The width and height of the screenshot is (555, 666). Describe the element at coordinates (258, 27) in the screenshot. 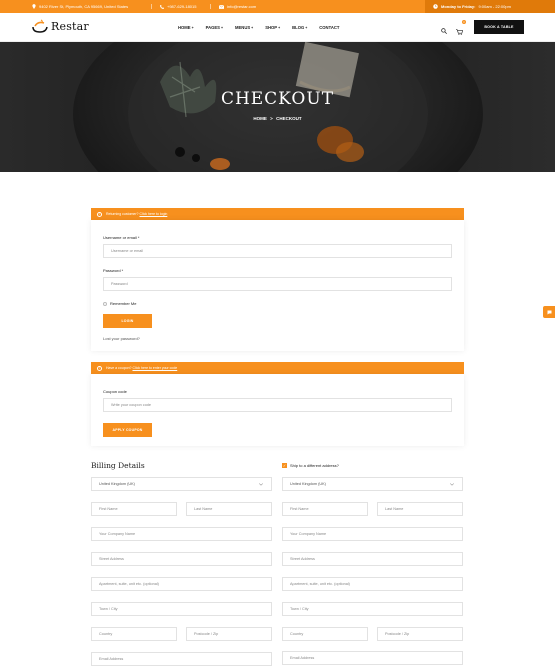

I see `main-nav: HOME+ PAGES+ MENUS+ SHOP+ BLOG+ CONTACT` at that location.